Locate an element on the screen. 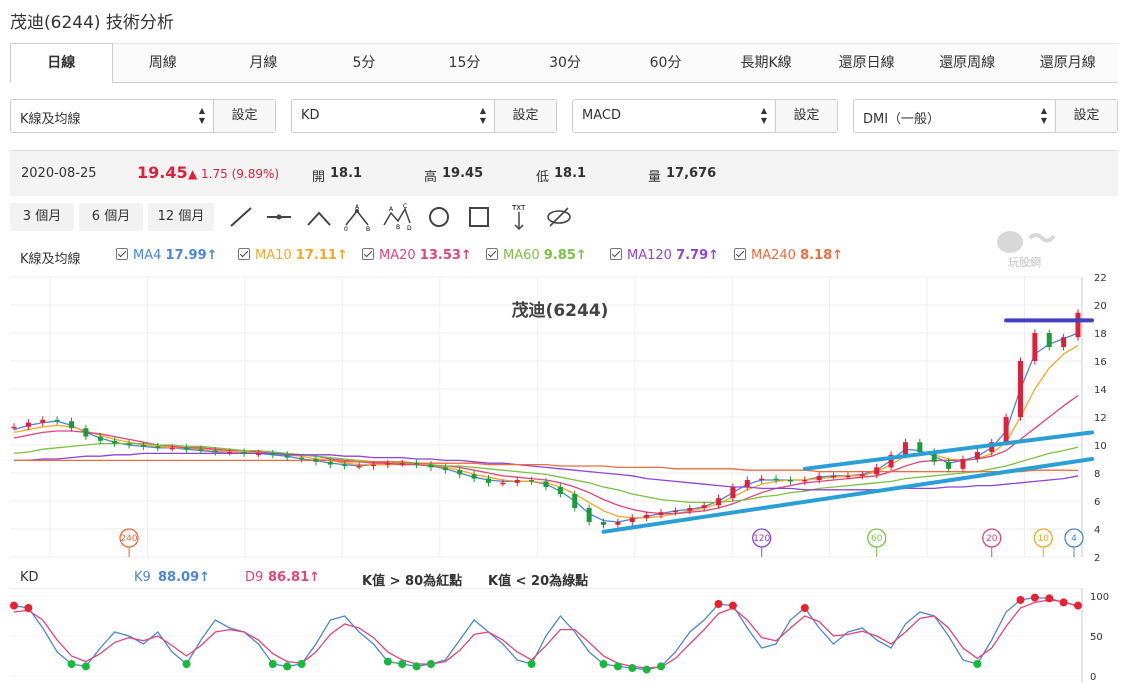 Image resolution: width=1128 pixels, height=683 pixels. range-3-months-button: 3 個月 is located at coordinates (42, 217).